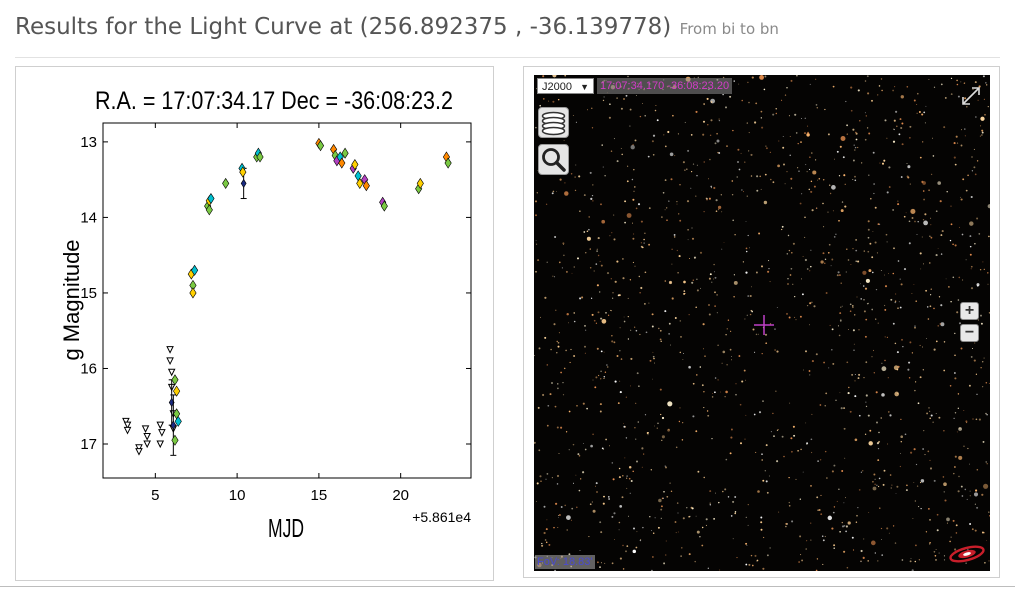 Image resolution: width=1015 pixels, height=589 pixels. Describe the element at coordinates (553, 122) in the screenshot. I see `layers-button` at that location.